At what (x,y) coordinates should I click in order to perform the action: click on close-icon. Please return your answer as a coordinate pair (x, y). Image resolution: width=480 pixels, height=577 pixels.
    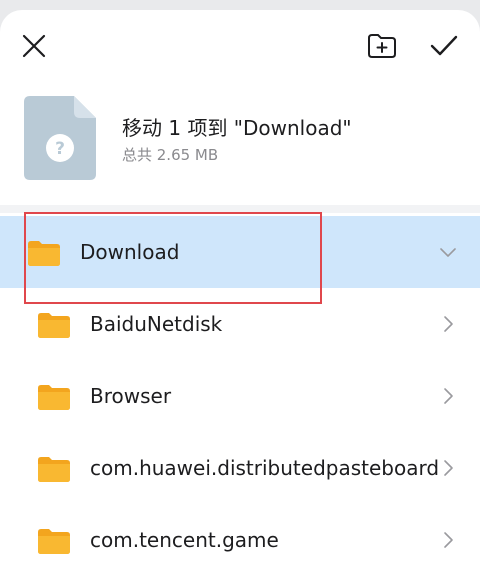
    Looking at the image, I should click on (34, 46).